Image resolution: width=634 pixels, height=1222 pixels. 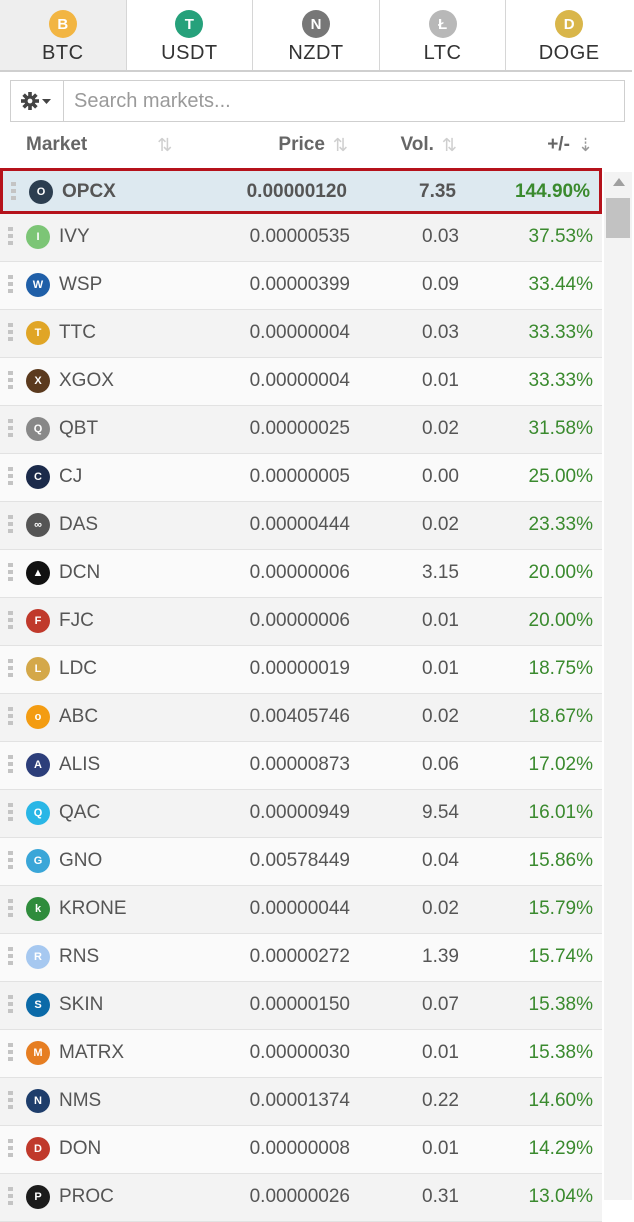 I want to click on tab-ltc: Ł LTC, so click(x=443, y=35).